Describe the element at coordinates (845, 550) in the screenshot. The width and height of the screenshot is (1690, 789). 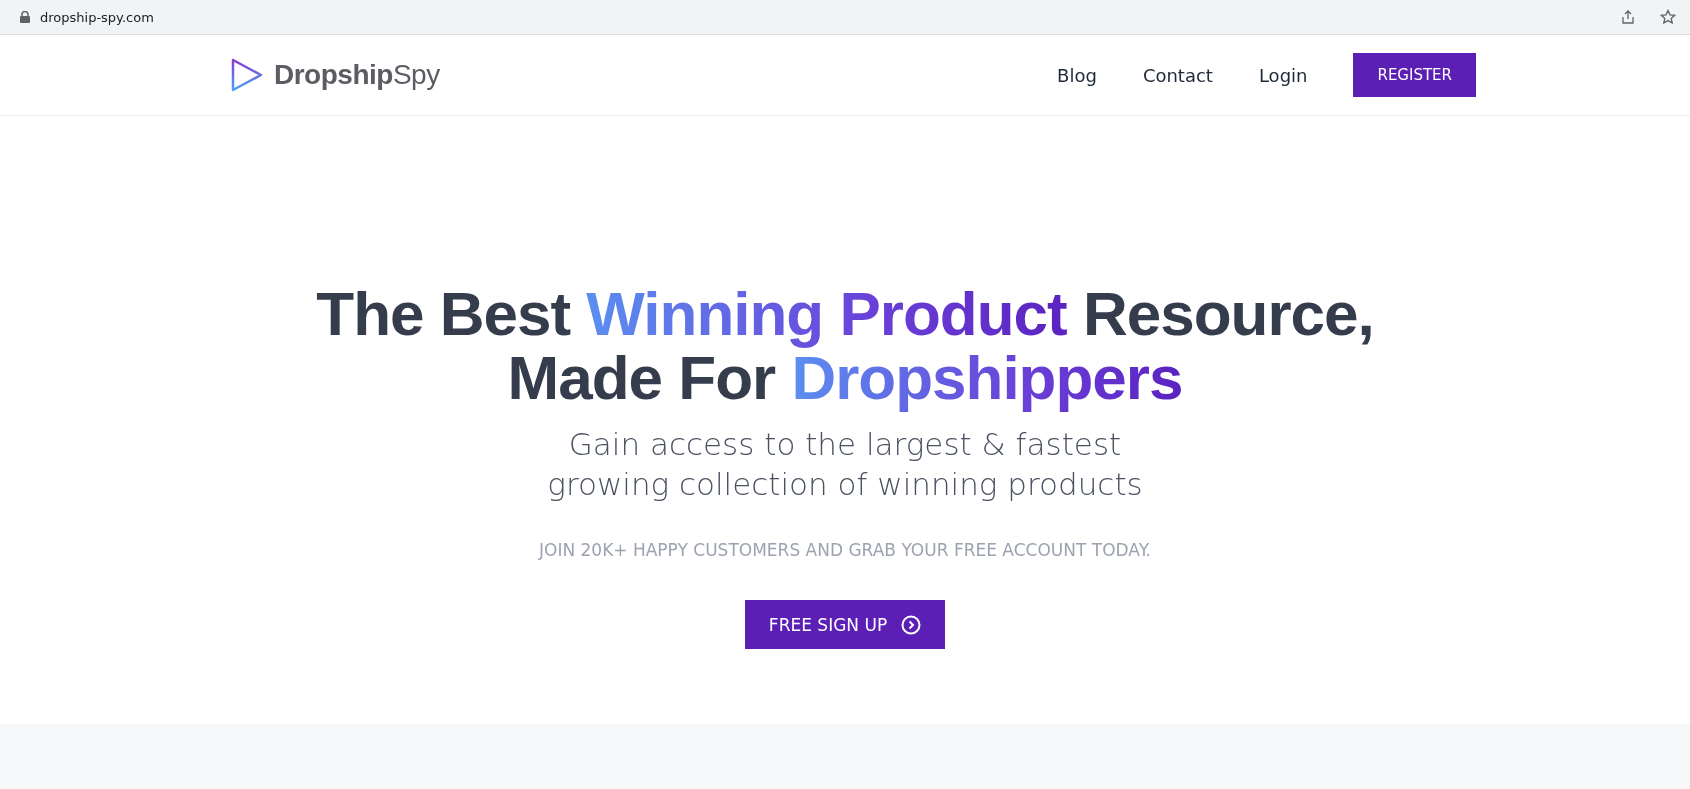
I see `hero-tagline: JOIN 20K+ HAPPY CUSTOMERS AND GRAB YOUR FREE ACCOUNT TODAY.` at that location.